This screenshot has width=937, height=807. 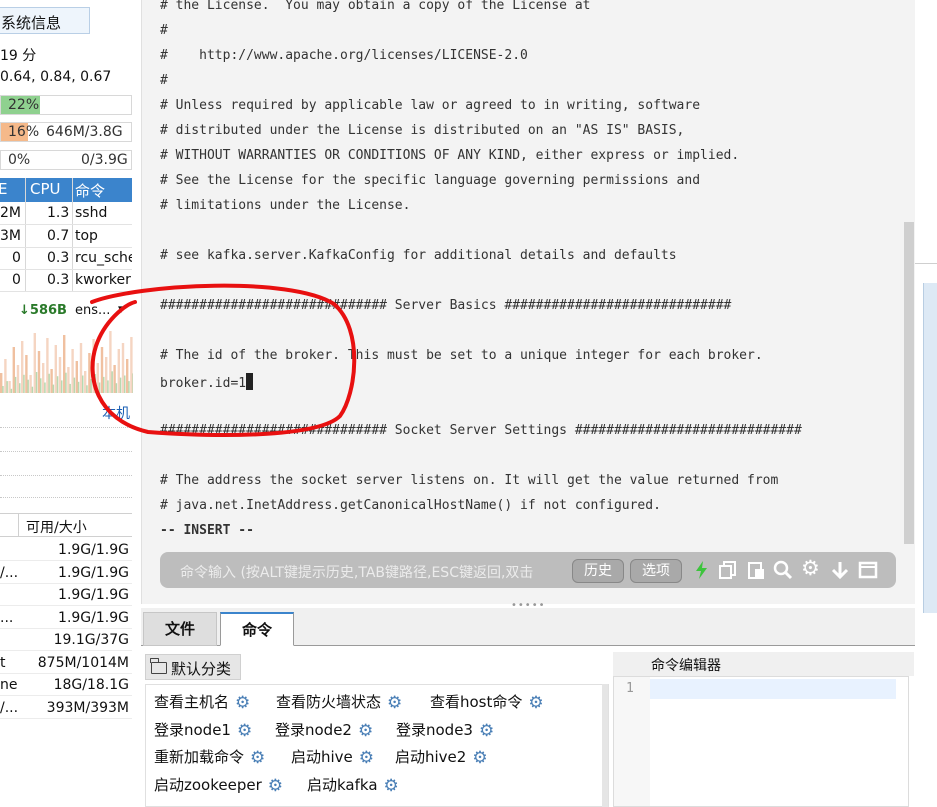 I want to click on disk-row: /... 393M/393M, so click(x=66, y=708).